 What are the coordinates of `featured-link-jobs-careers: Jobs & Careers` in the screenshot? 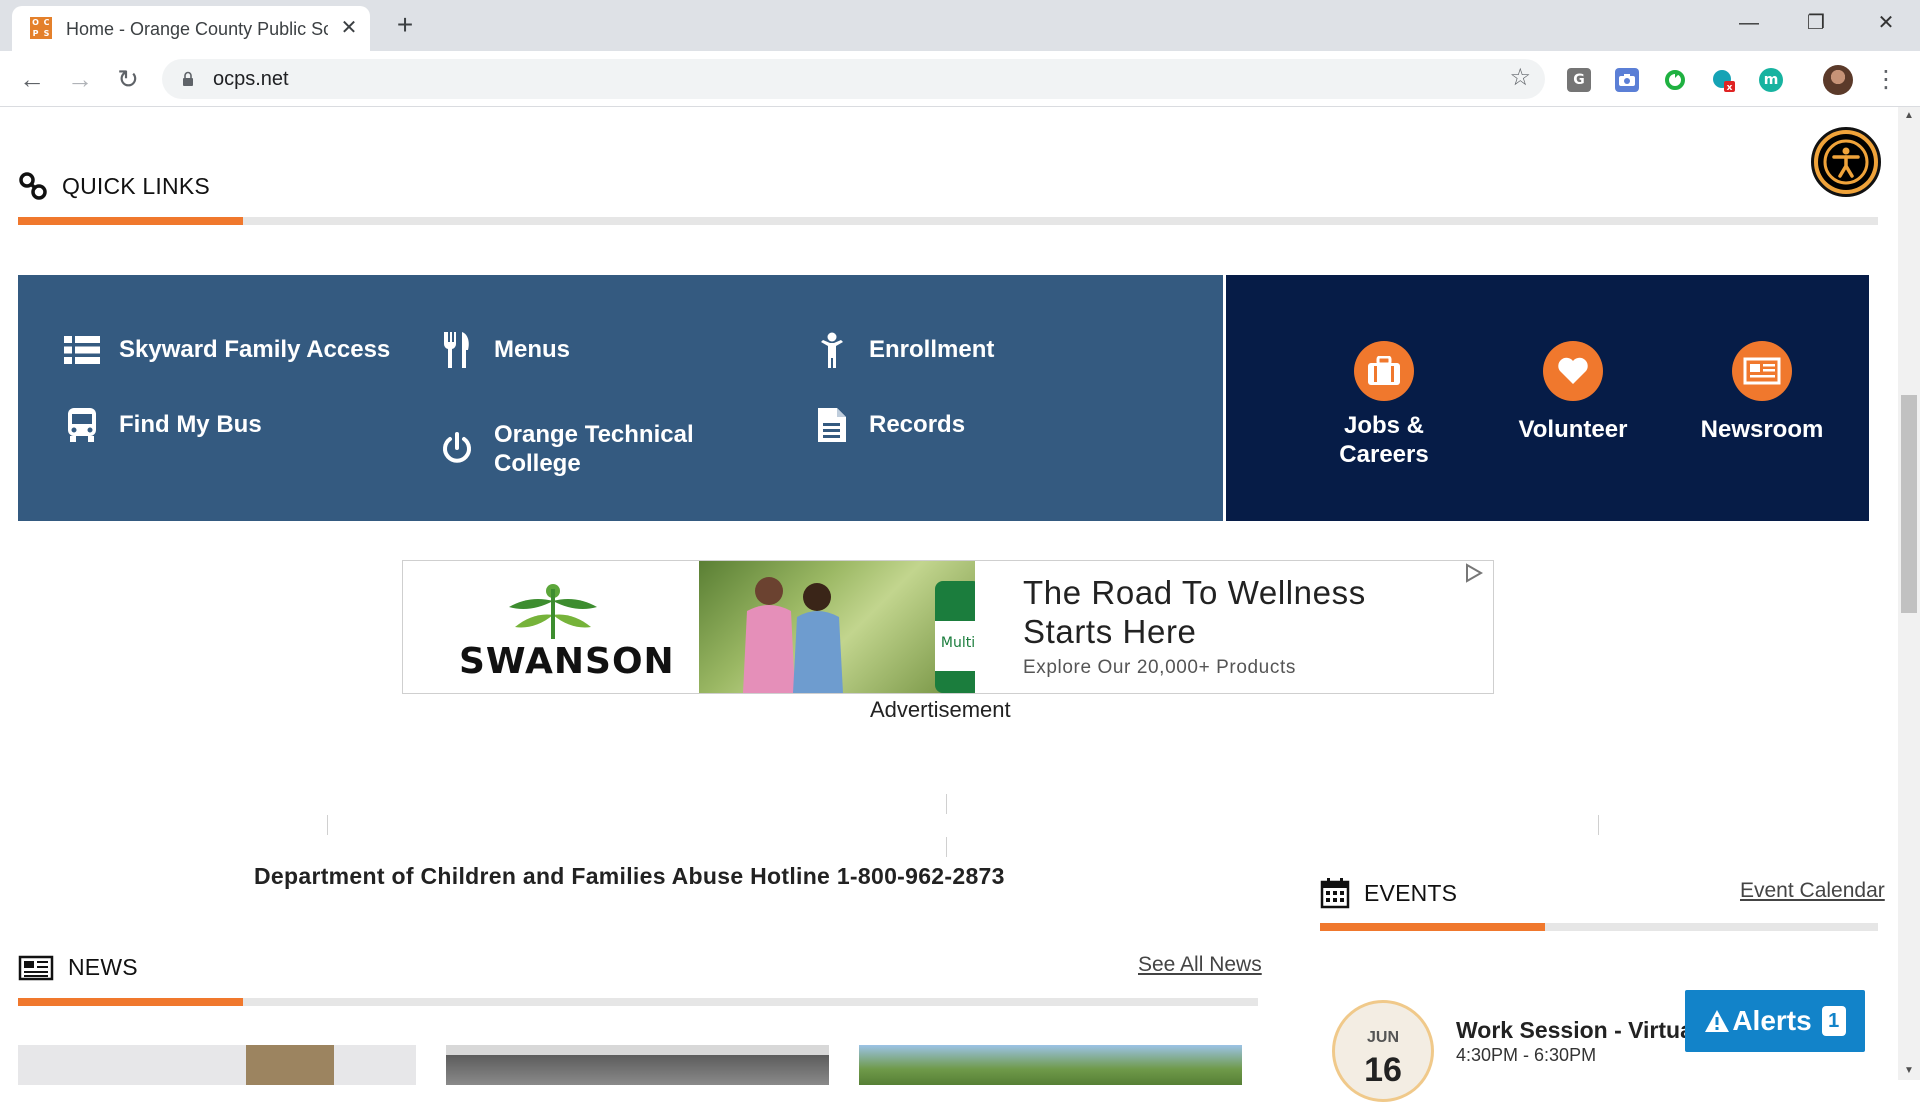 It's located at (1384, 405).